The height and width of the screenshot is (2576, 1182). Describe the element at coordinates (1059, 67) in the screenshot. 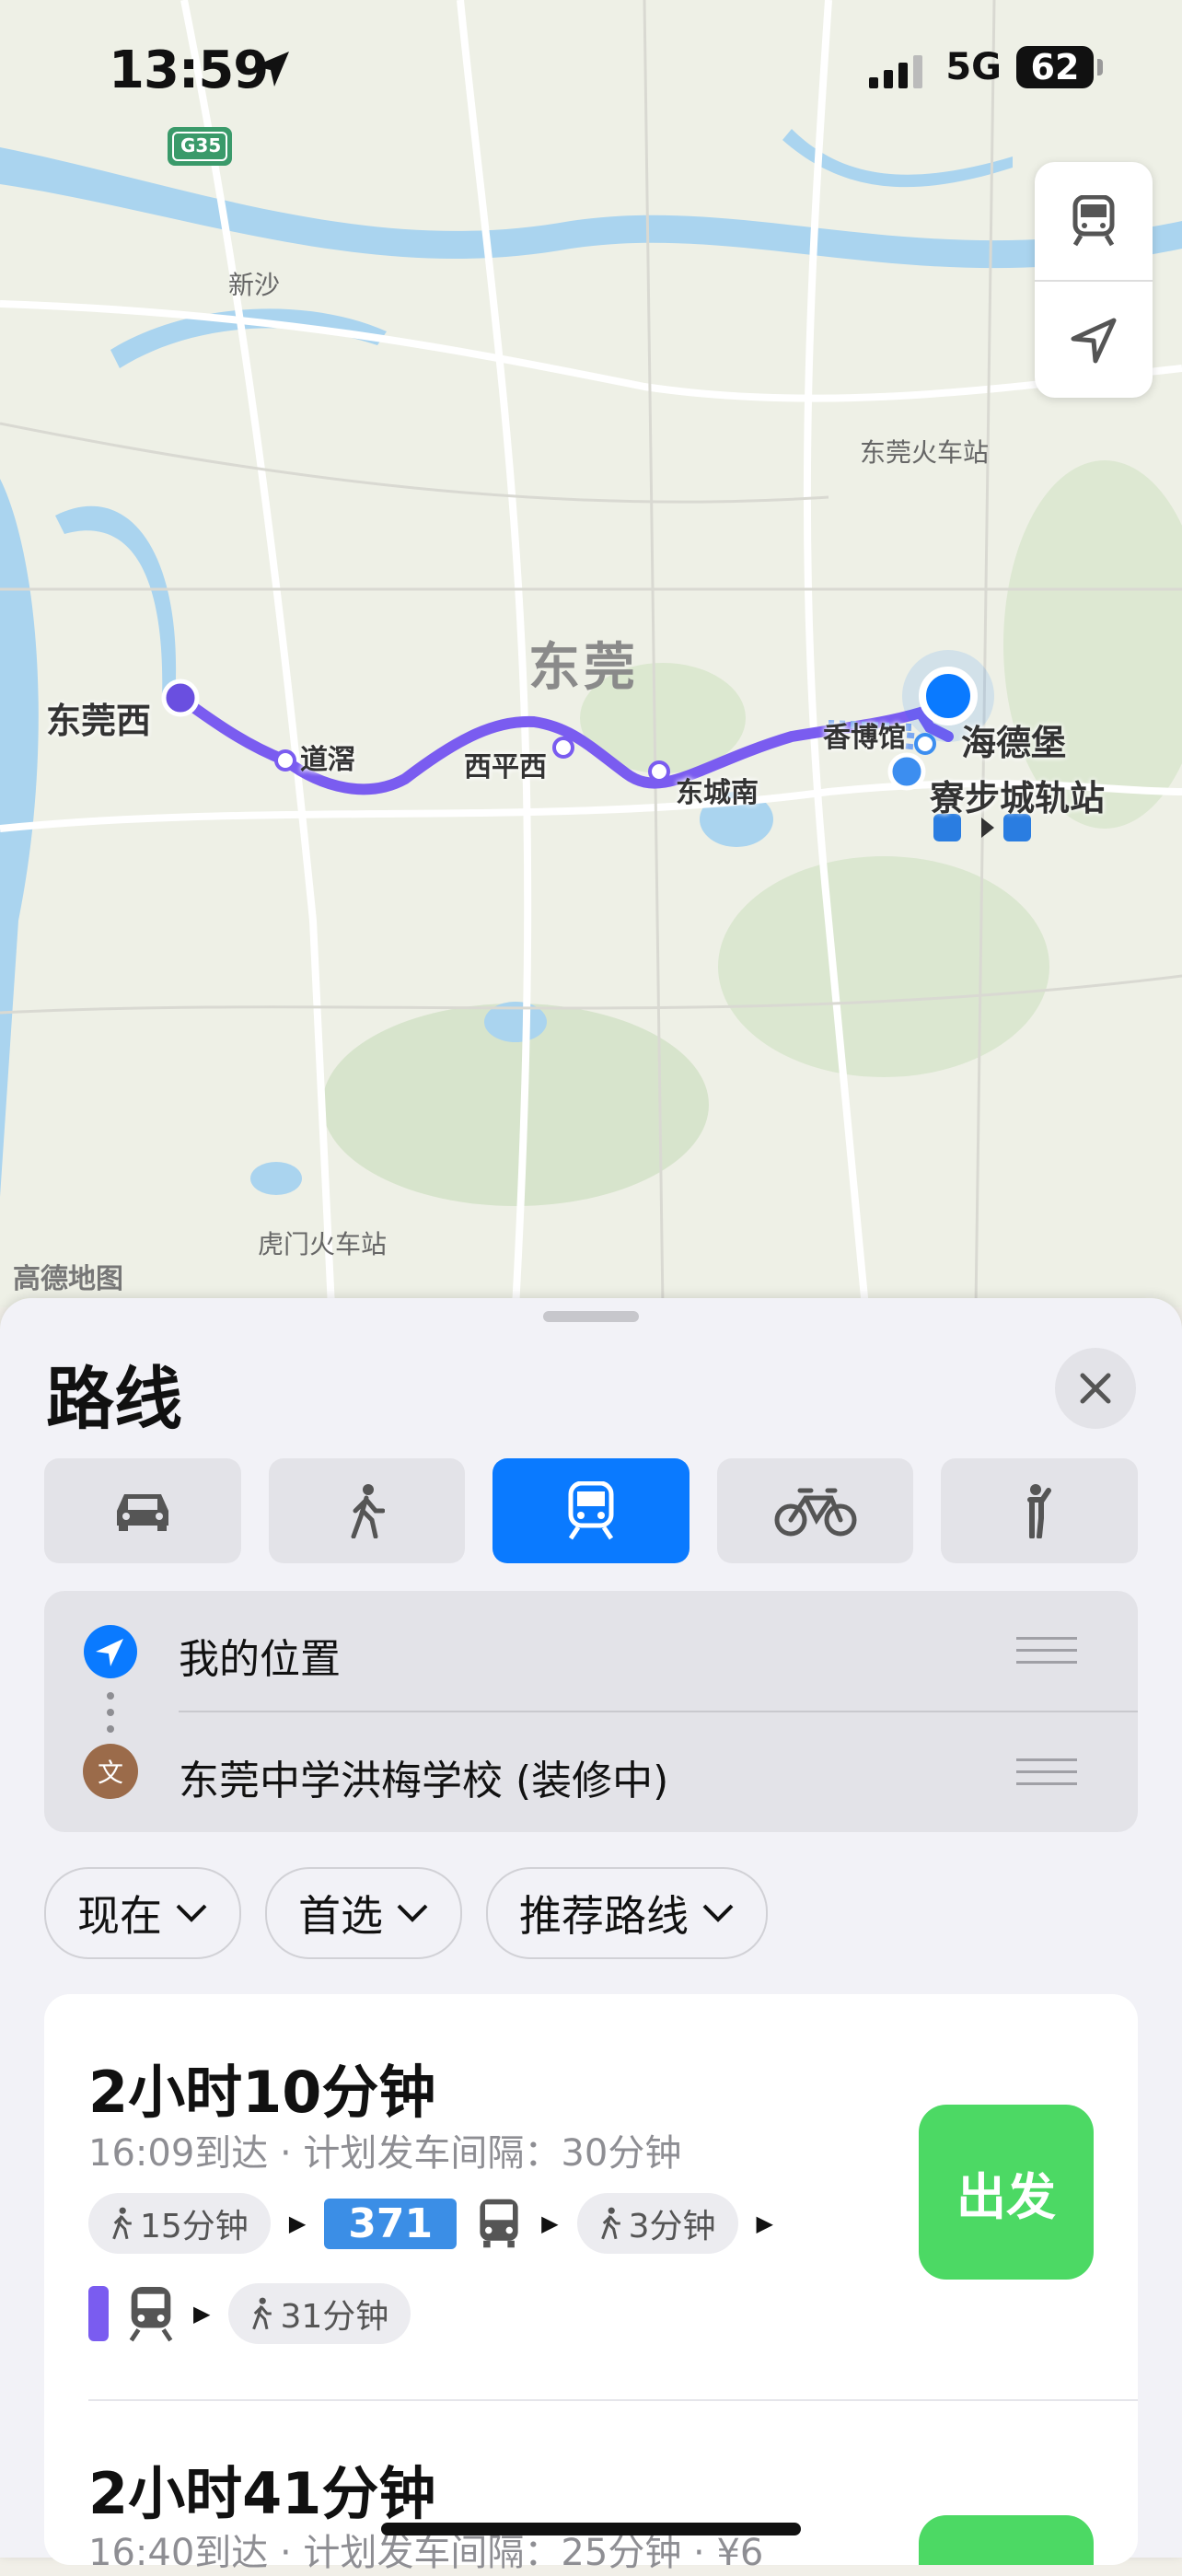

I see `battery-indicator: 62` at that location.